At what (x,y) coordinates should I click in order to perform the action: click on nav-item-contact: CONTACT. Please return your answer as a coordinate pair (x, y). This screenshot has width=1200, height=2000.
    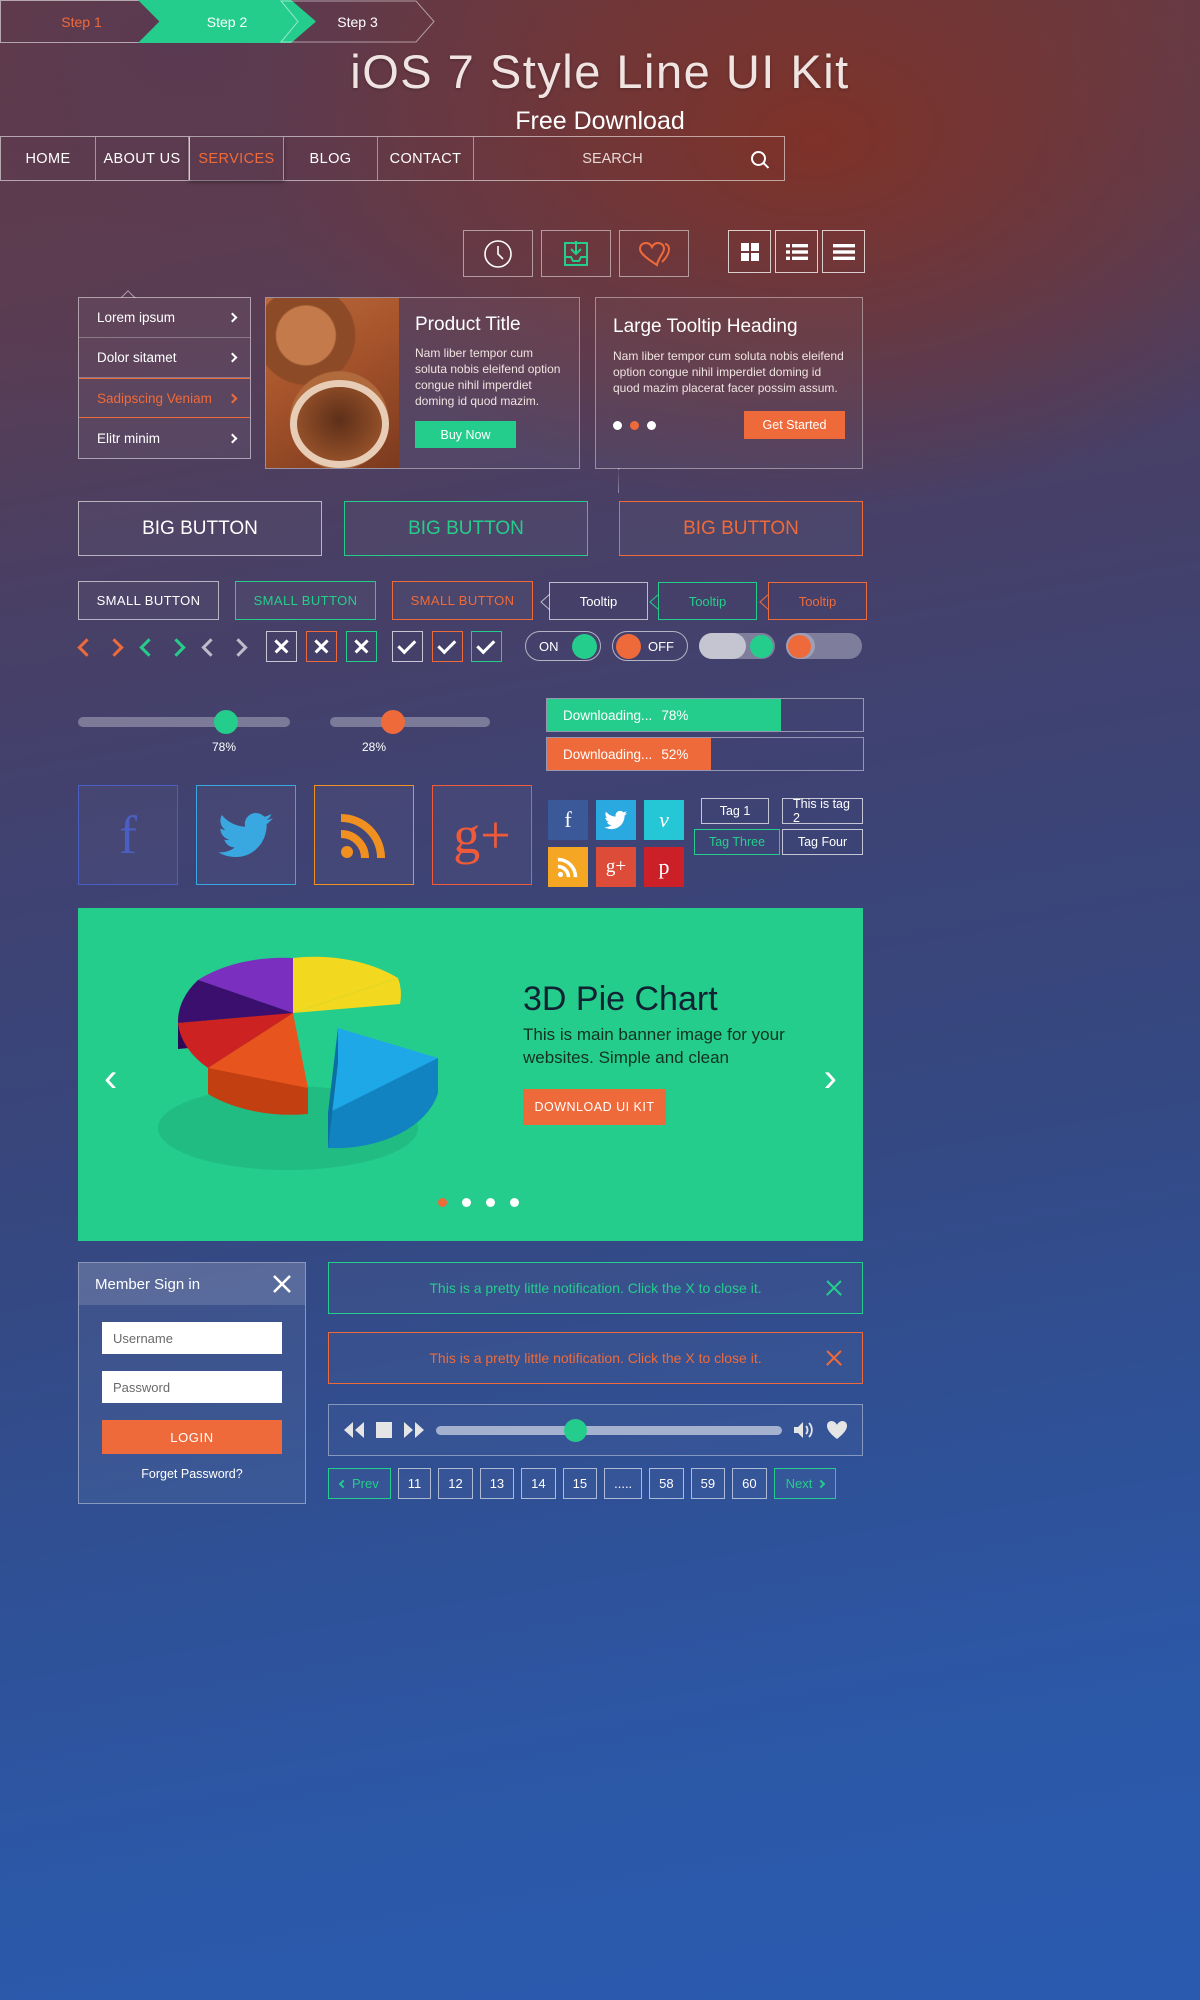
    Looking at the image, I should click on (426, 158).